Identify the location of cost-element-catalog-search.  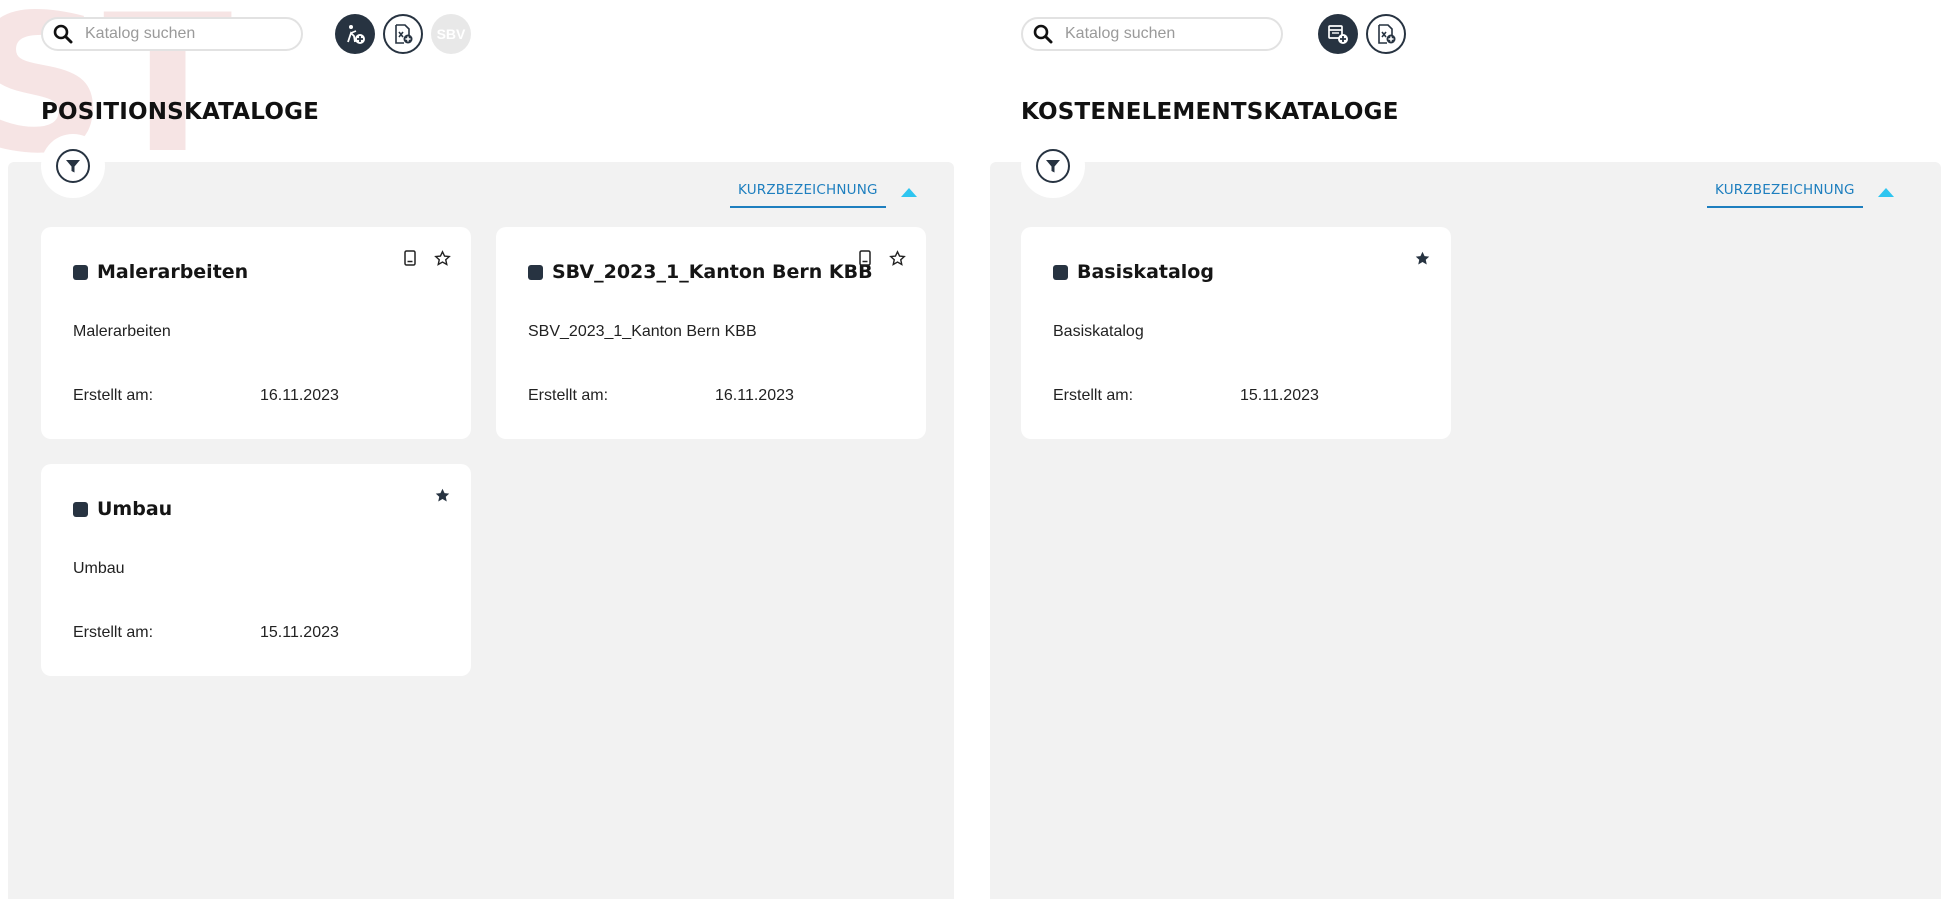
(1152, 34).